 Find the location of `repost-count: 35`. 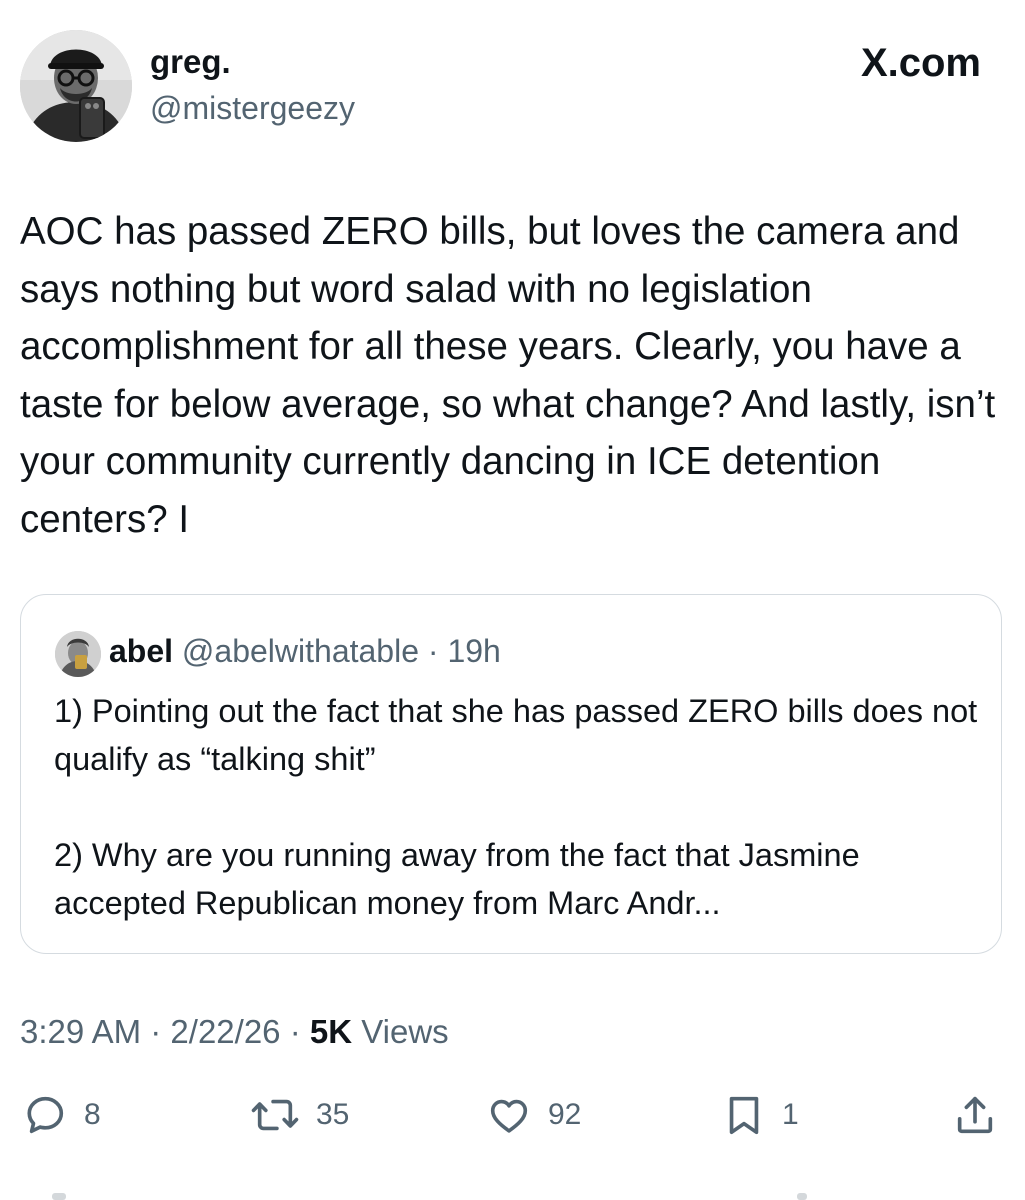

repost-count: 35 is located at coordinates (333, 1114).